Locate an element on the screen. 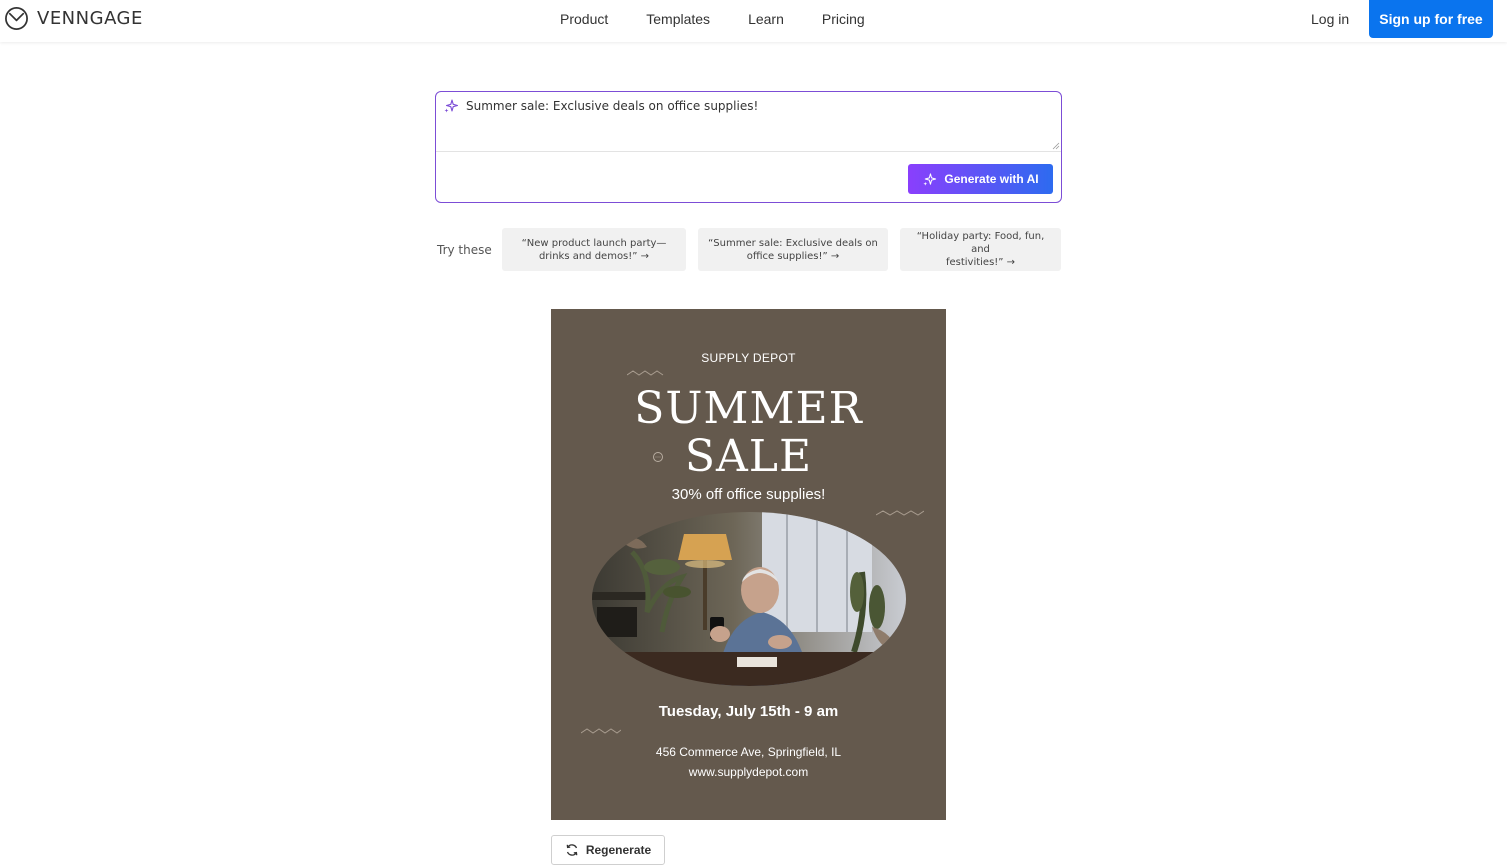  venngage-logo: VENNGAGE is located at coordinates (73, 18).